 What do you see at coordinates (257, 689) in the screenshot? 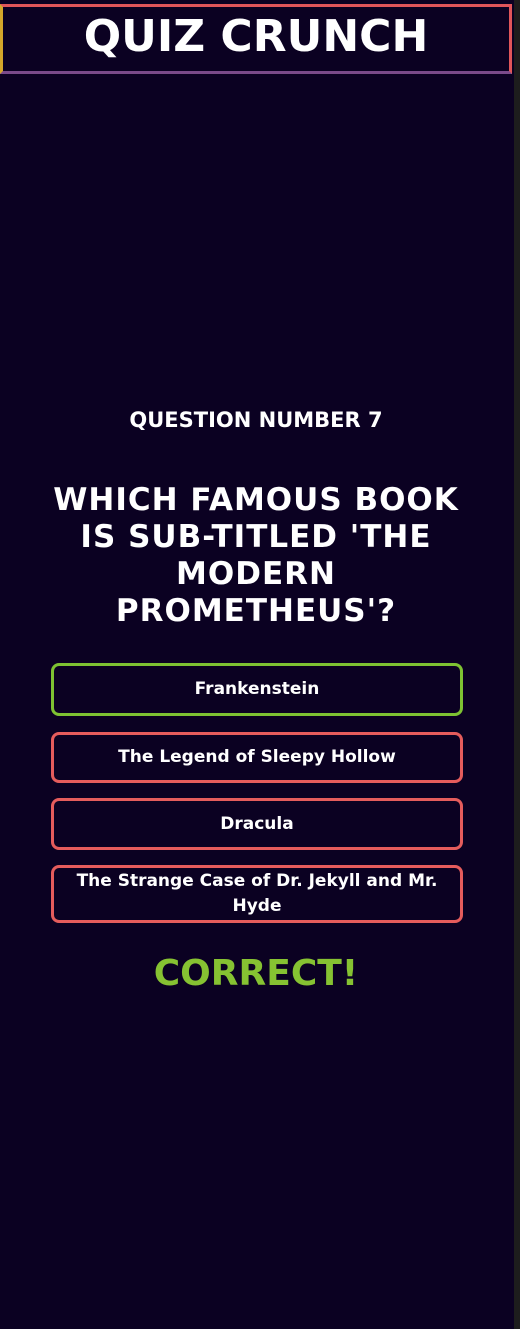
I see `answer-button-frankenstein: Frankenstein` at bounding box center [257, 689].